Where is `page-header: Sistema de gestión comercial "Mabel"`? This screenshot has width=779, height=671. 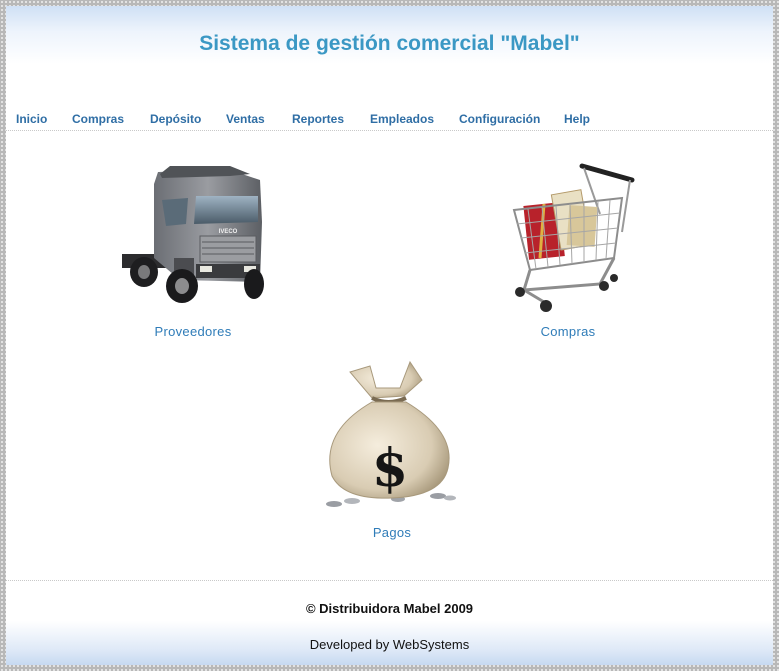 page-header: Sistema de gestión comercial "Mabel" is located at coordinates (389, 56).